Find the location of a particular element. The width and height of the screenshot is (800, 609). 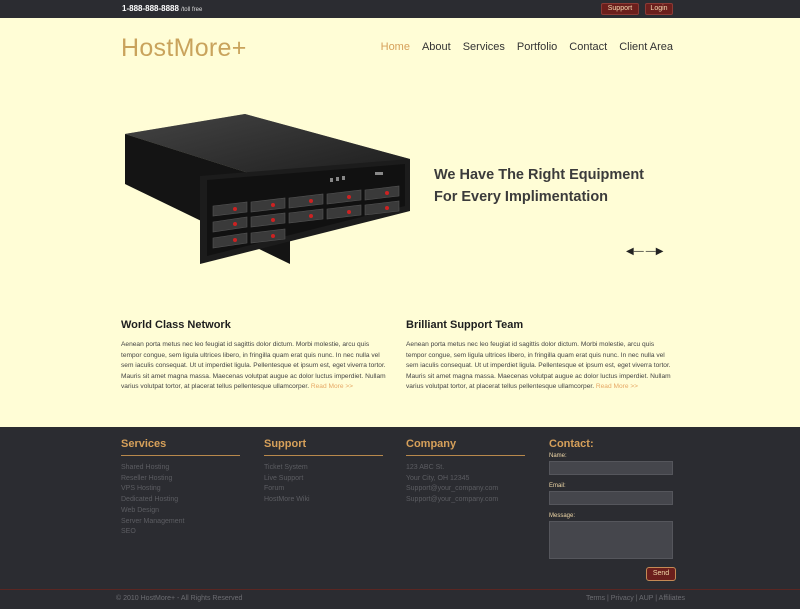

privacy-link: Privacy is located at coordinates (622, 598).